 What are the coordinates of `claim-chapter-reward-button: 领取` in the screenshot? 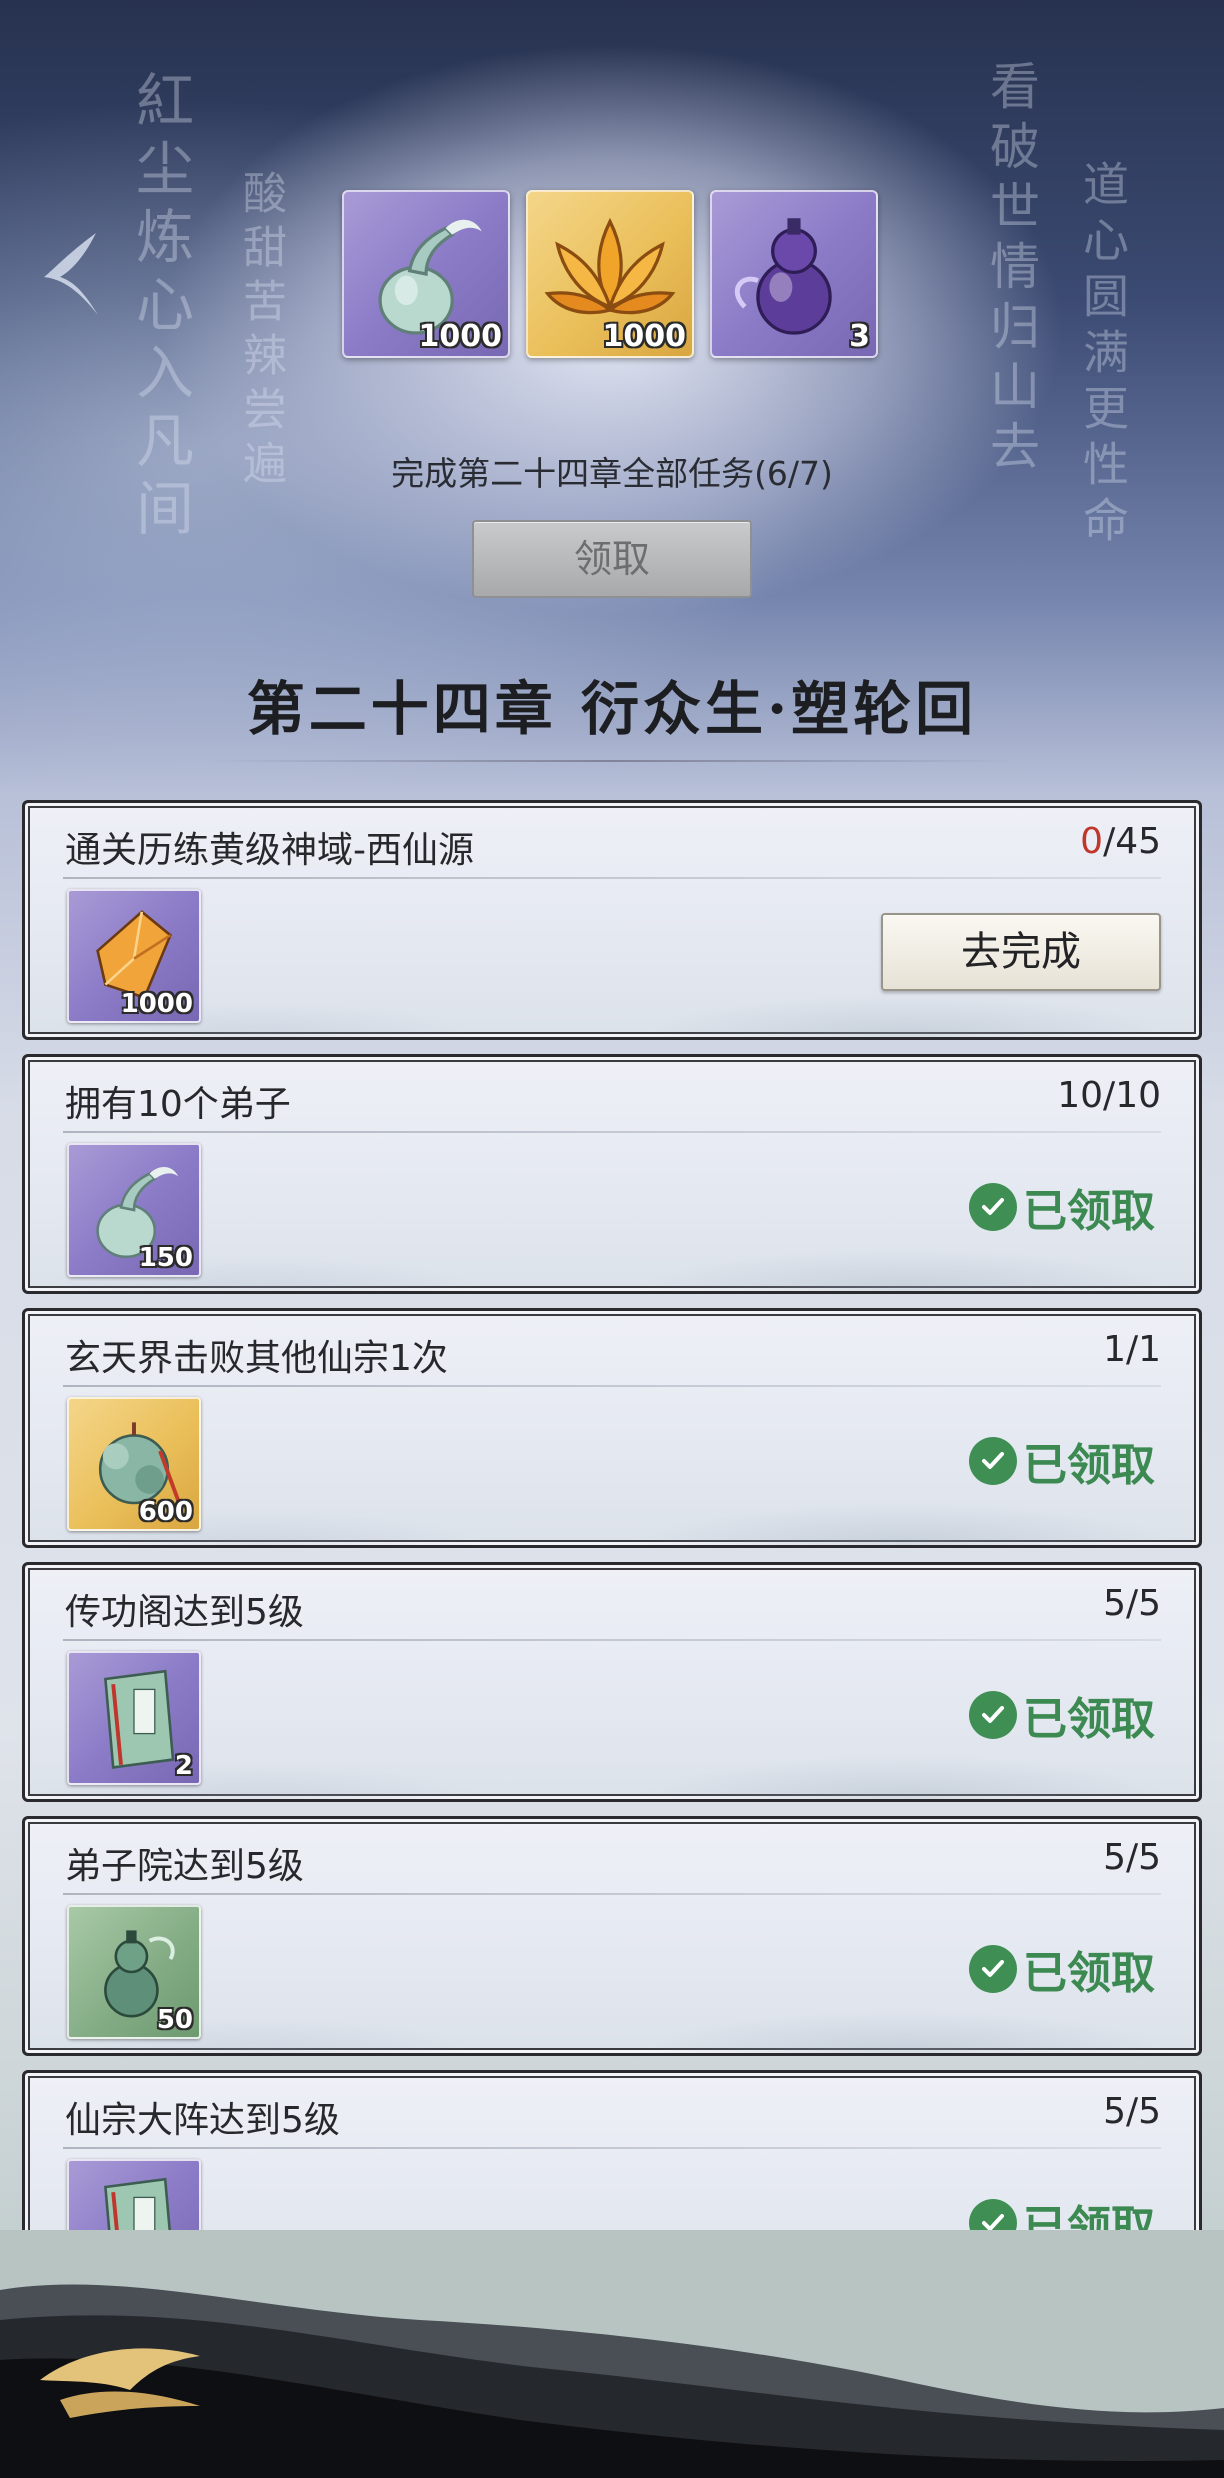 It's located at (612, 559).